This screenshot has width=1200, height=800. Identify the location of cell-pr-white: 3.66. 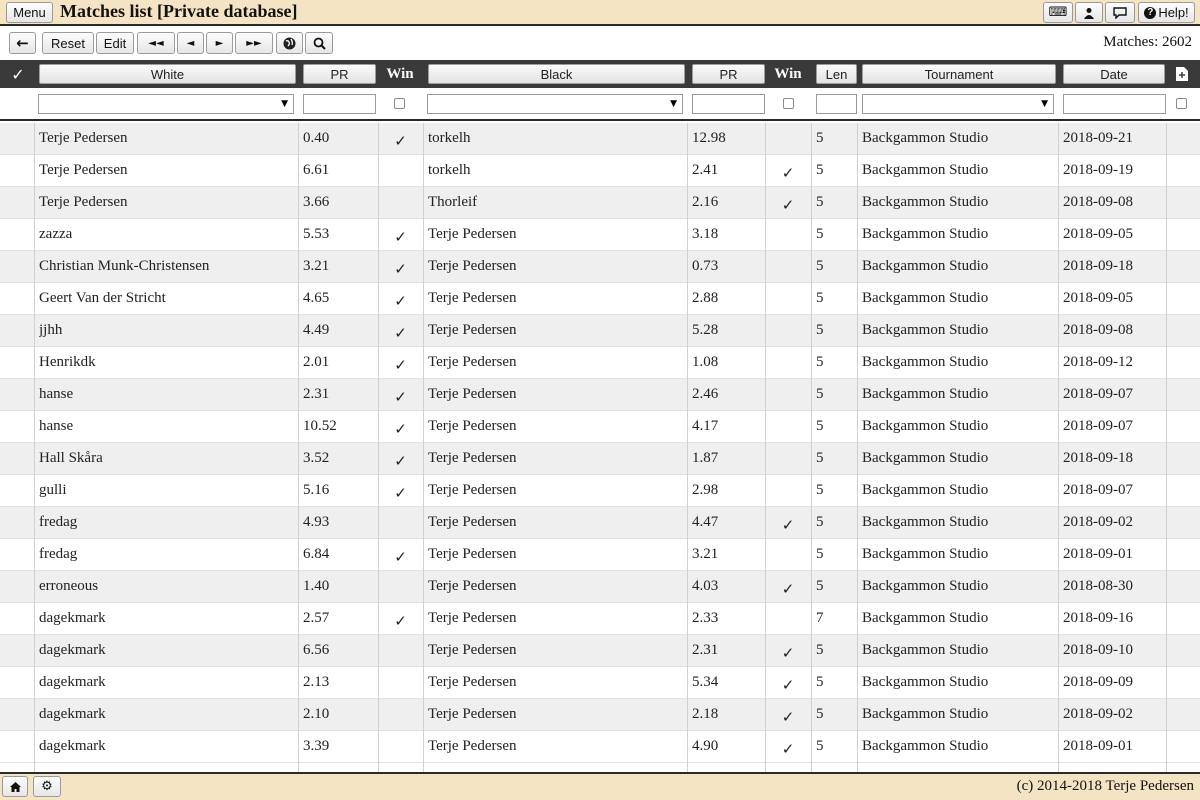
(316, 202).